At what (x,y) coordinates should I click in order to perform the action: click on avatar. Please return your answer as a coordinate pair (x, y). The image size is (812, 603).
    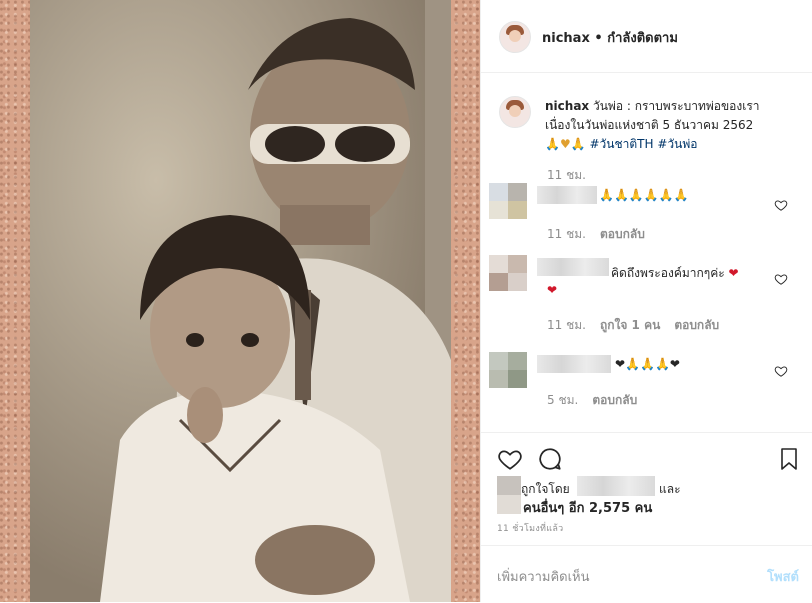
    Looking at the image, I should click on (515, 37).